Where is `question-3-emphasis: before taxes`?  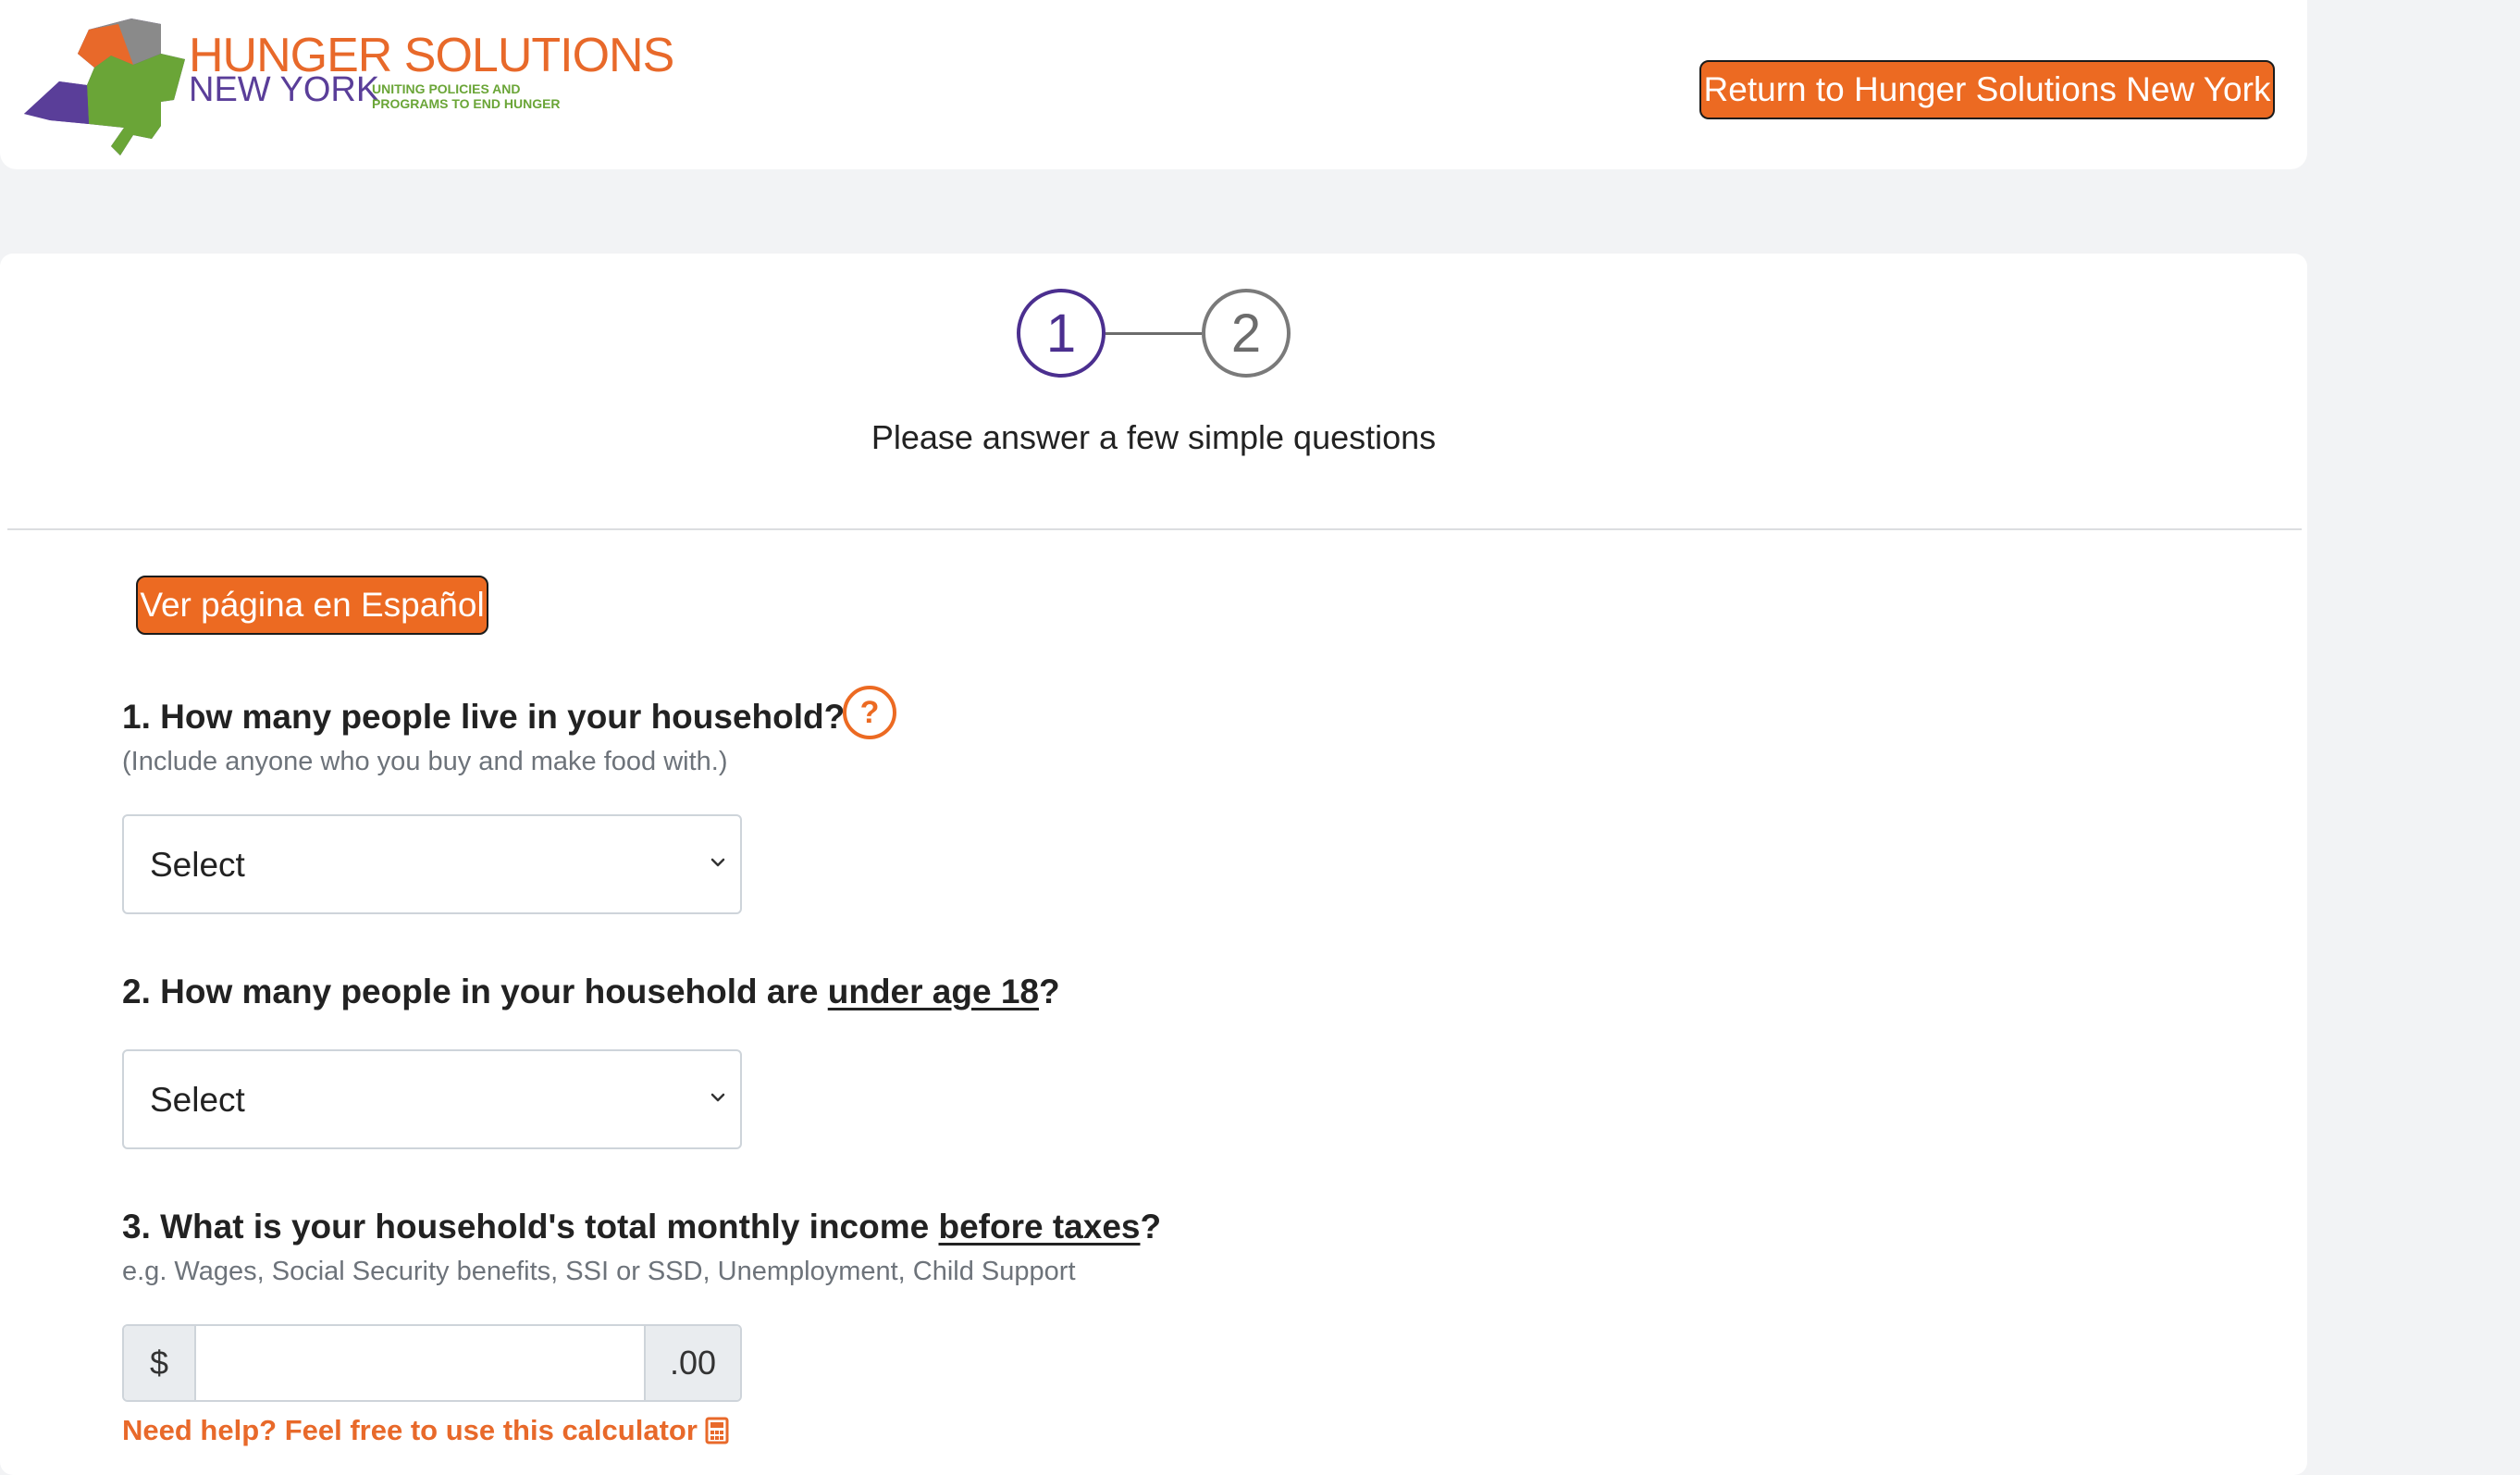 question-3-emphasis: before taxes is located at coordinates (1039, 1227).